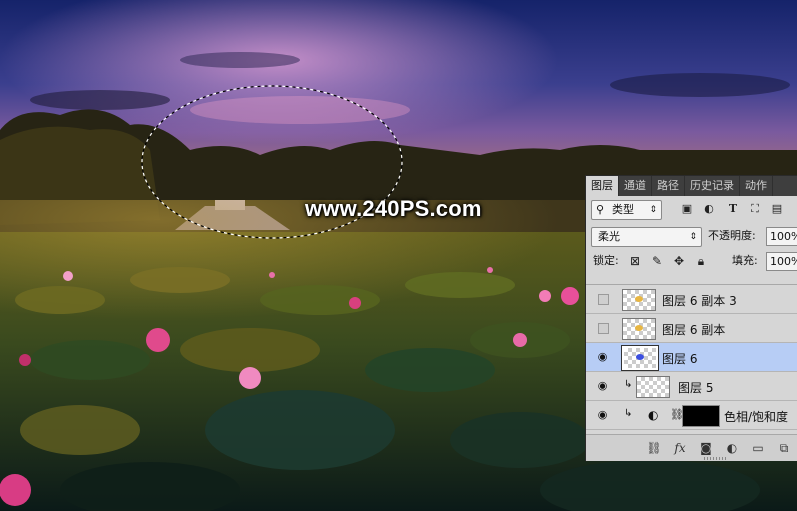 The width and height of the screenshot is (797, 511). Describe the element at coordinates (653, 415) in the screenshot. I see `adjustment-layer-icon: ◐` at that location.